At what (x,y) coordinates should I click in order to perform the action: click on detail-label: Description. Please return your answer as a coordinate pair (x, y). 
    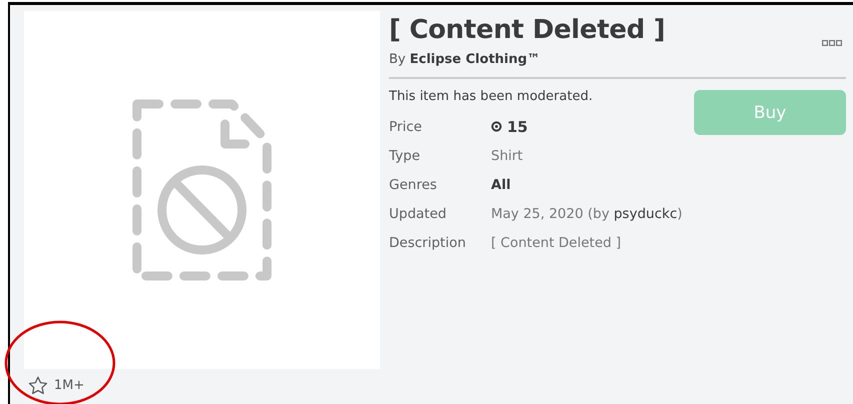
    Looking at the image, I should click on (428, 242).